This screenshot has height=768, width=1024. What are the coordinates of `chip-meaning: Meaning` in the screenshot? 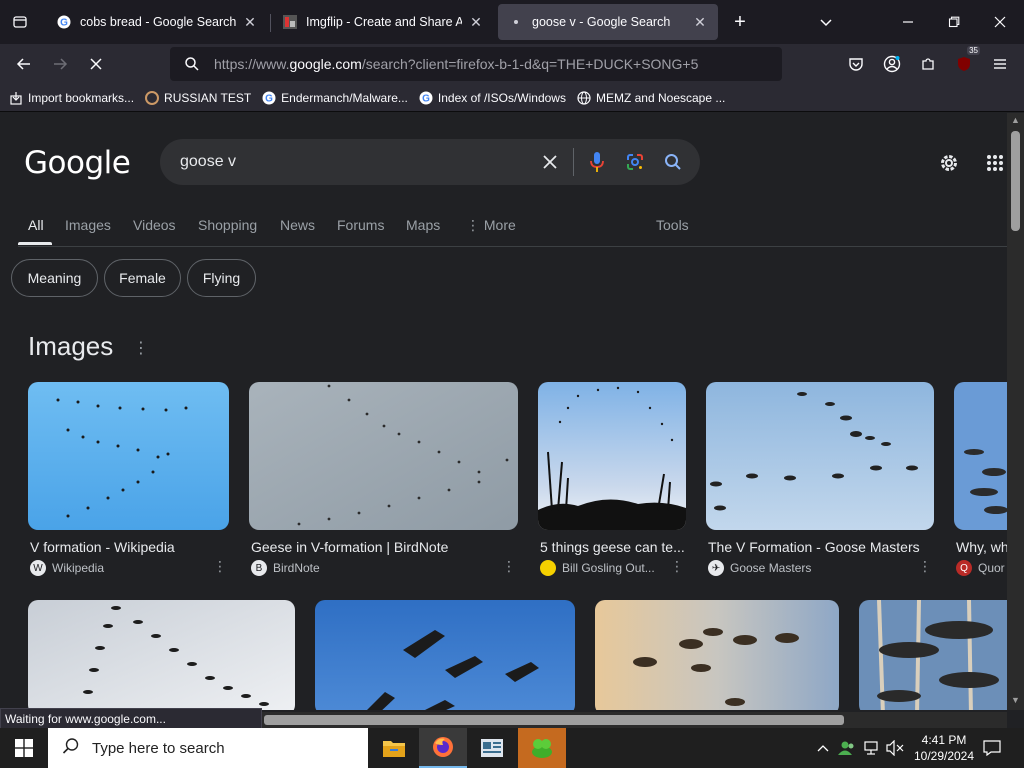 It's located at (54, 278).